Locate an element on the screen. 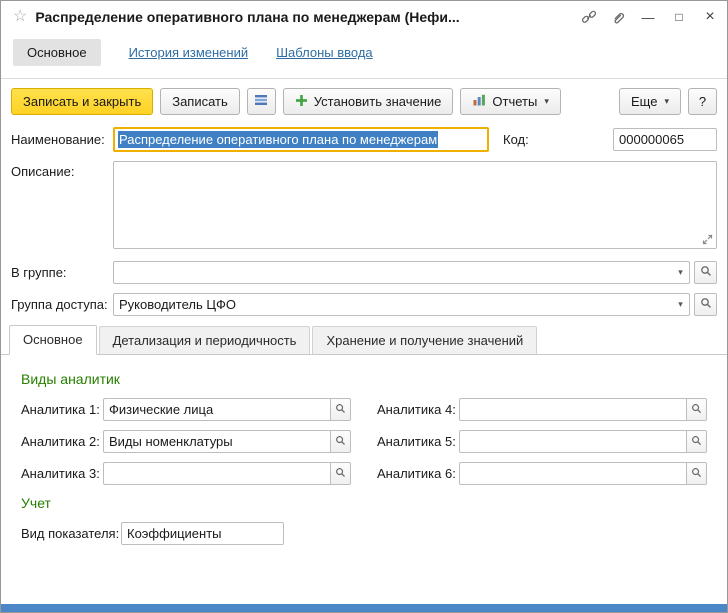 The height and width of the screenshot is (613, 728). access-group-label: Группа доступа: is located at coordinates (59, 304).